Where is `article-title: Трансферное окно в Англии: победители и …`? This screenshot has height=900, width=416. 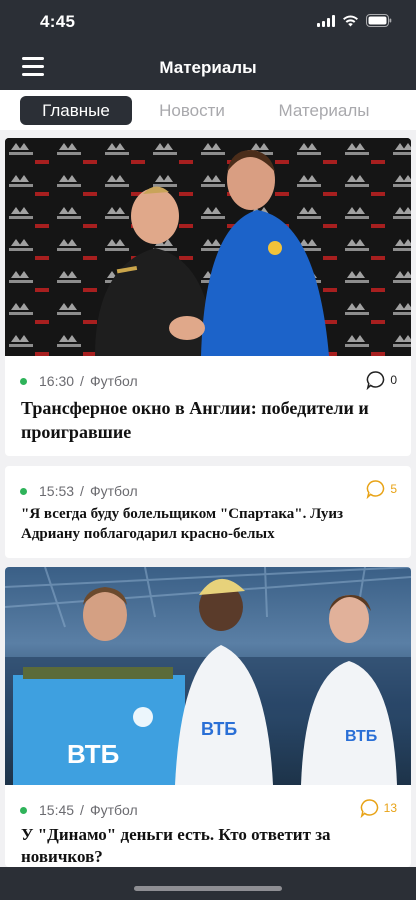 article-title: Трансферное окно в Англии: победители и … is located at coordinates (195, 420).